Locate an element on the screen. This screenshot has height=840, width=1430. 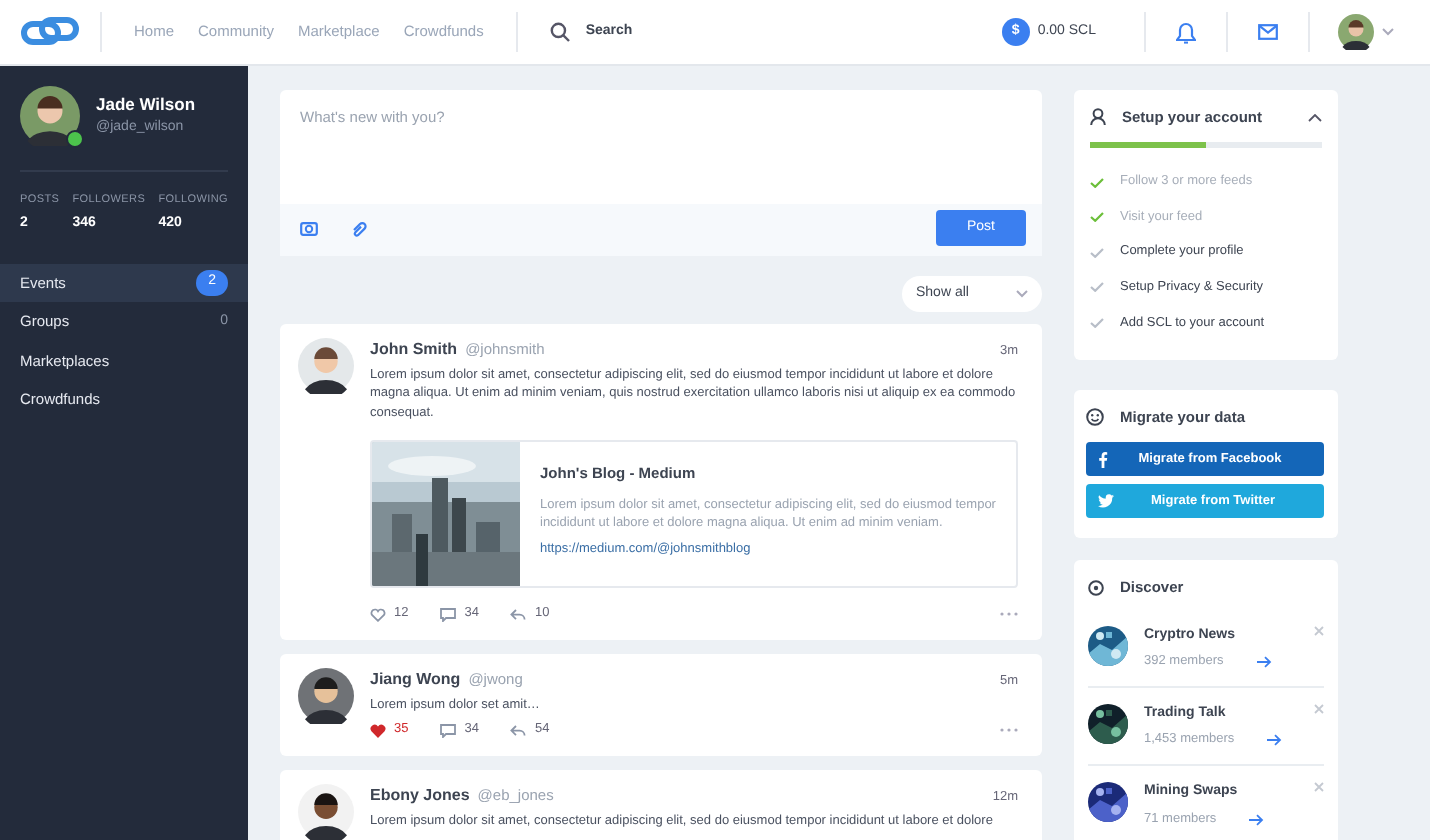
author-name: John Smith is located at coordinates (414, 350).